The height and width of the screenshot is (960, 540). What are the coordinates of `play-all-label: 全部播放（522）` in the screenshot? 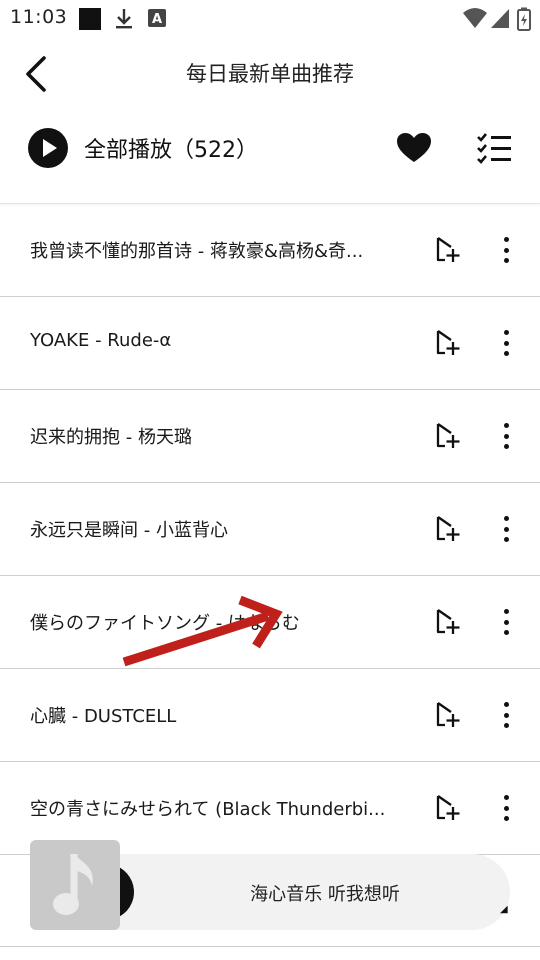 It's located at (171, 150).